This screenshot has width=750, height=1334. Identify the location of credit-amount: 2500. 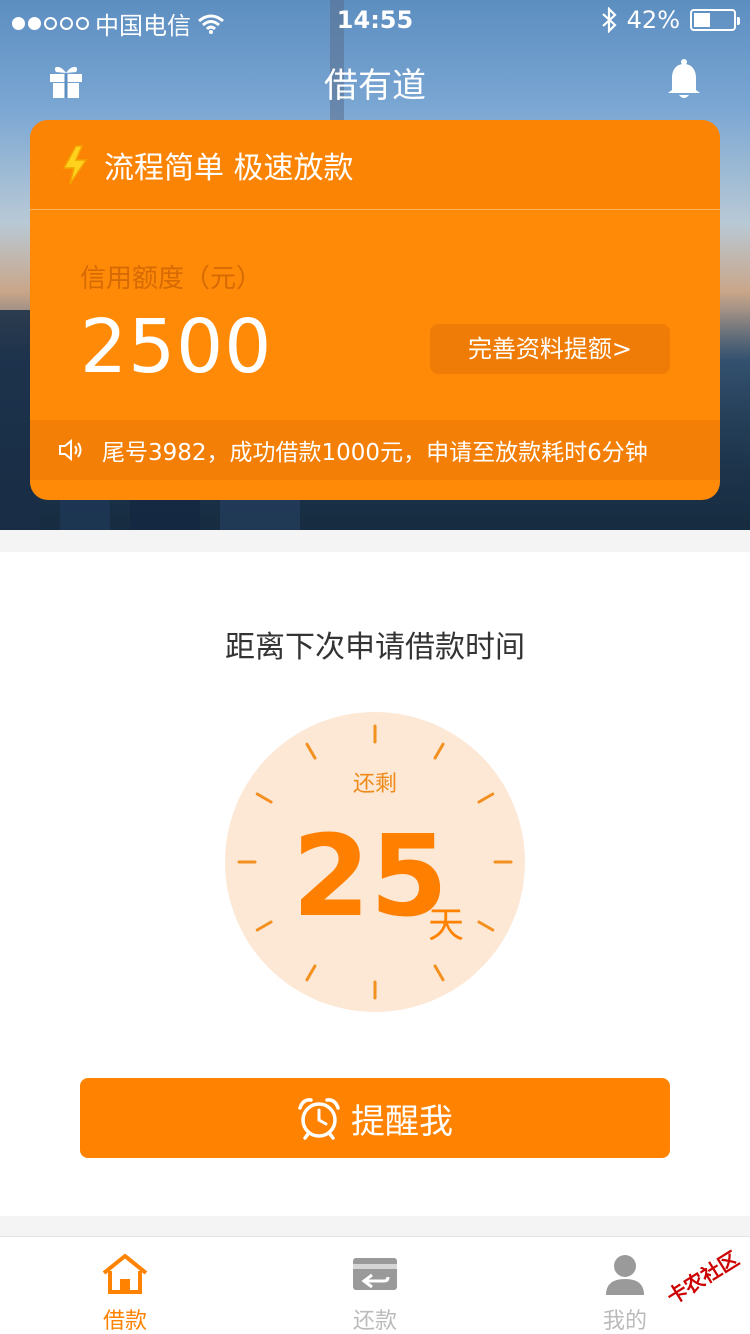
(176, 347).